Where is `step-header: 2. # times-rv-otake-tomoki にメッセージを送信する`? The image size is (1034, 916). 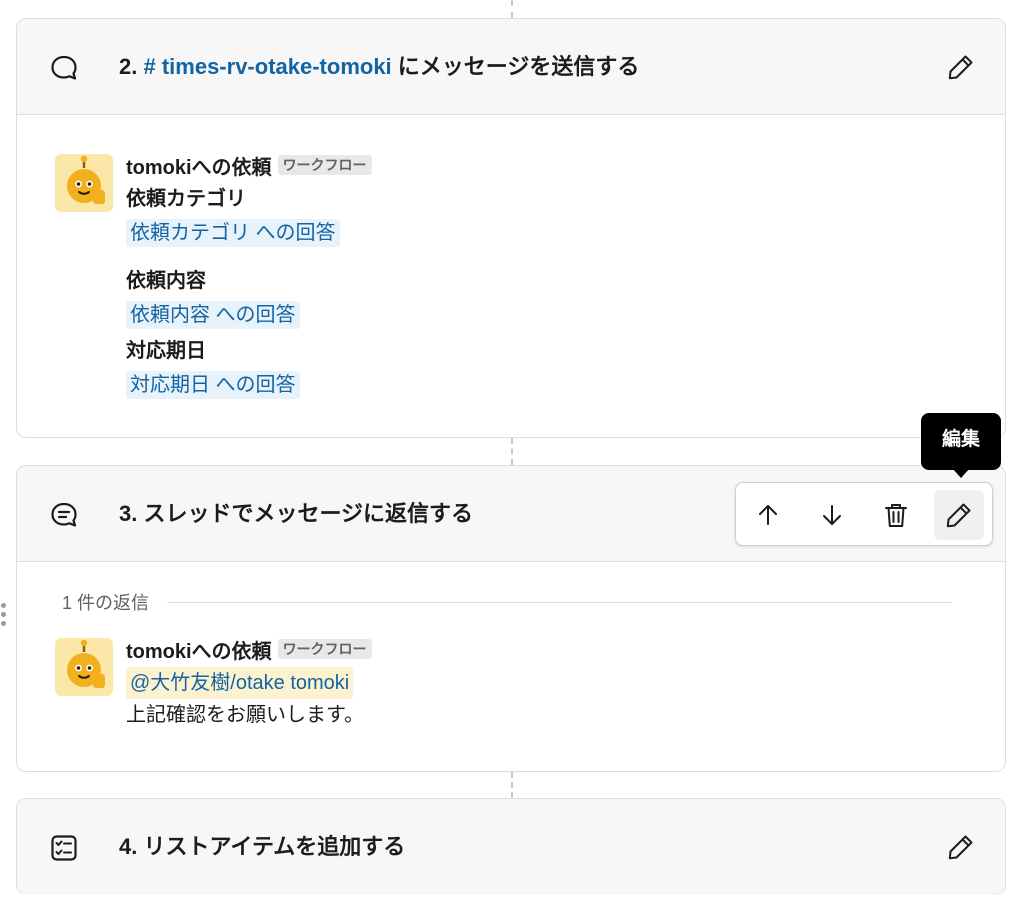 step-header: 2. # times-rv-otake-tomoki にメッセージを送信する is located at coordinates (511, 67).